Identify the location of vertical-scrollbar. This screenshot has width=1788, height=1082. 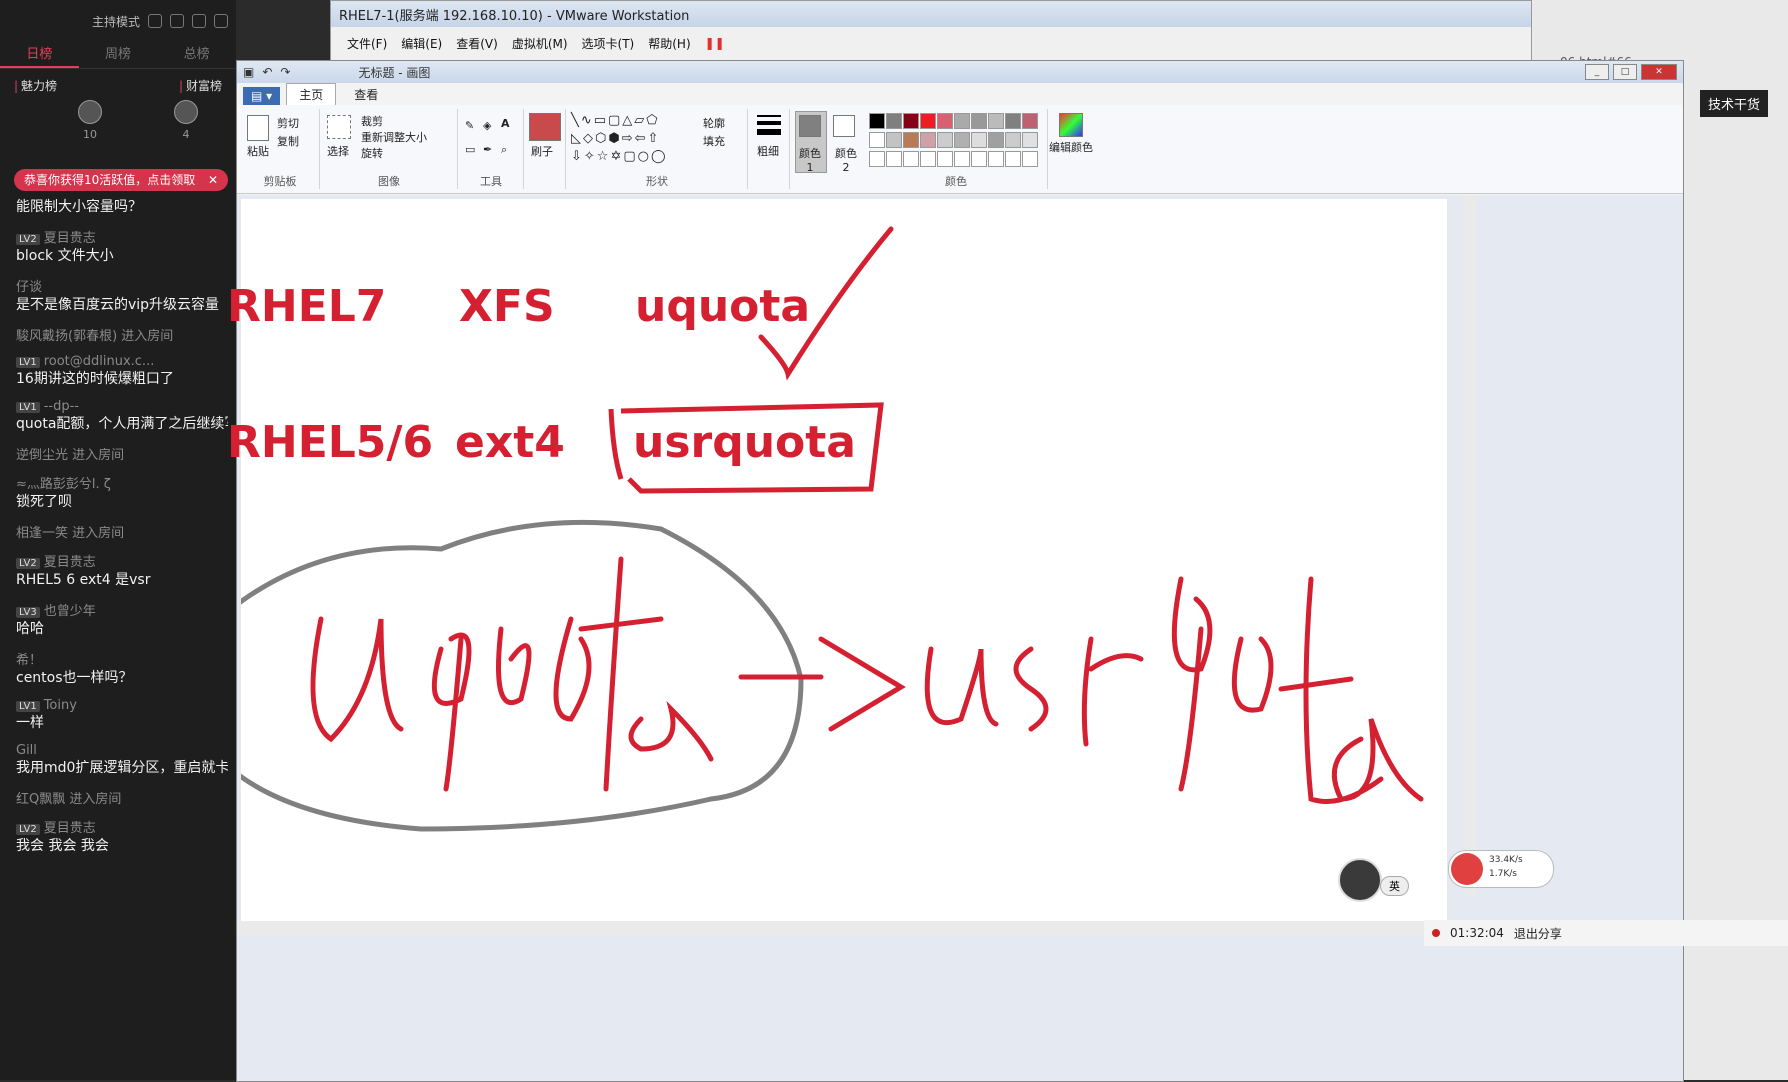
(1470, 545).